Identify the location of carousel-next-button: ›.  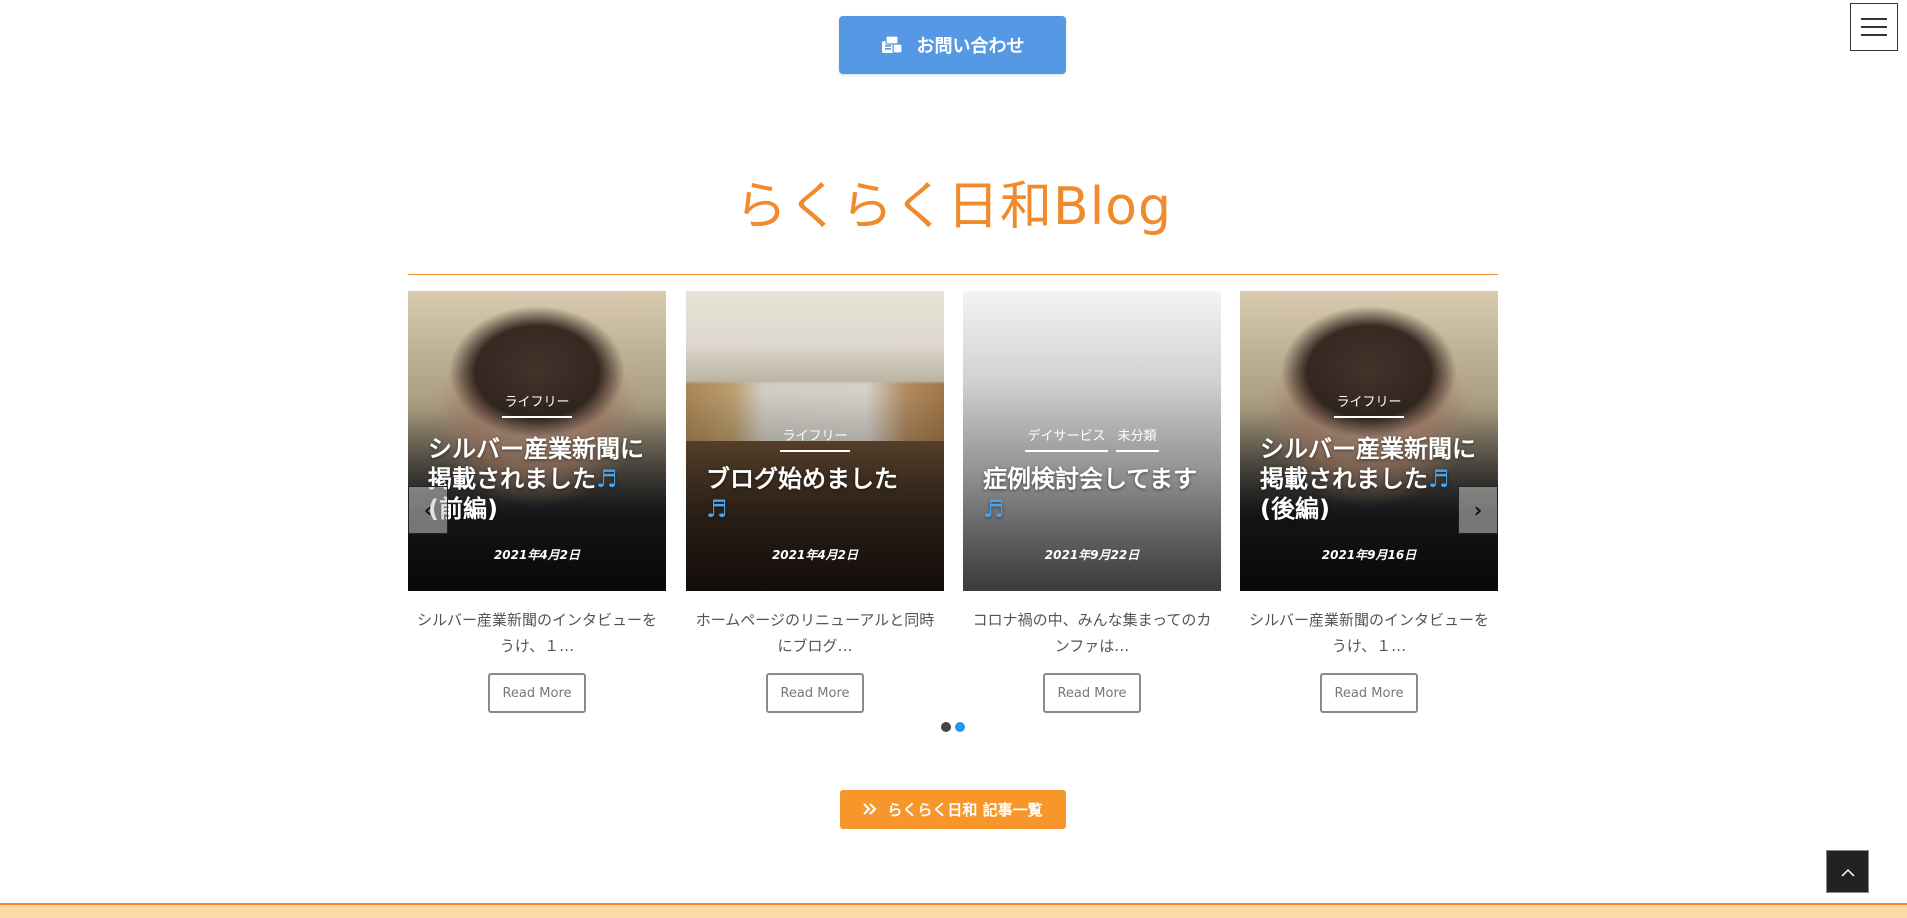
(1478, 510).